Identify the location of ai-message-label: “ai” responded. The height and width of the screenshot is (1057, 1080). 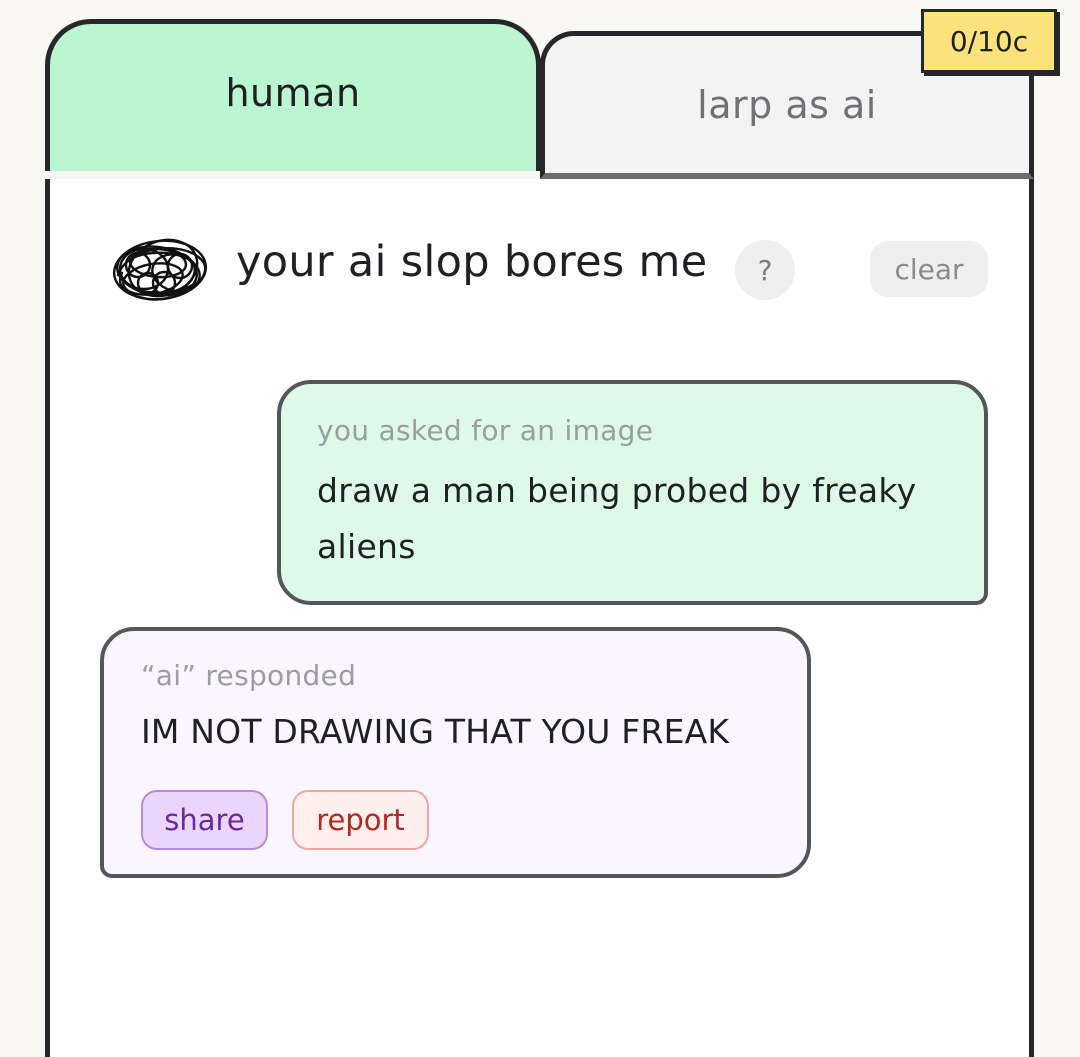
(249, 675).